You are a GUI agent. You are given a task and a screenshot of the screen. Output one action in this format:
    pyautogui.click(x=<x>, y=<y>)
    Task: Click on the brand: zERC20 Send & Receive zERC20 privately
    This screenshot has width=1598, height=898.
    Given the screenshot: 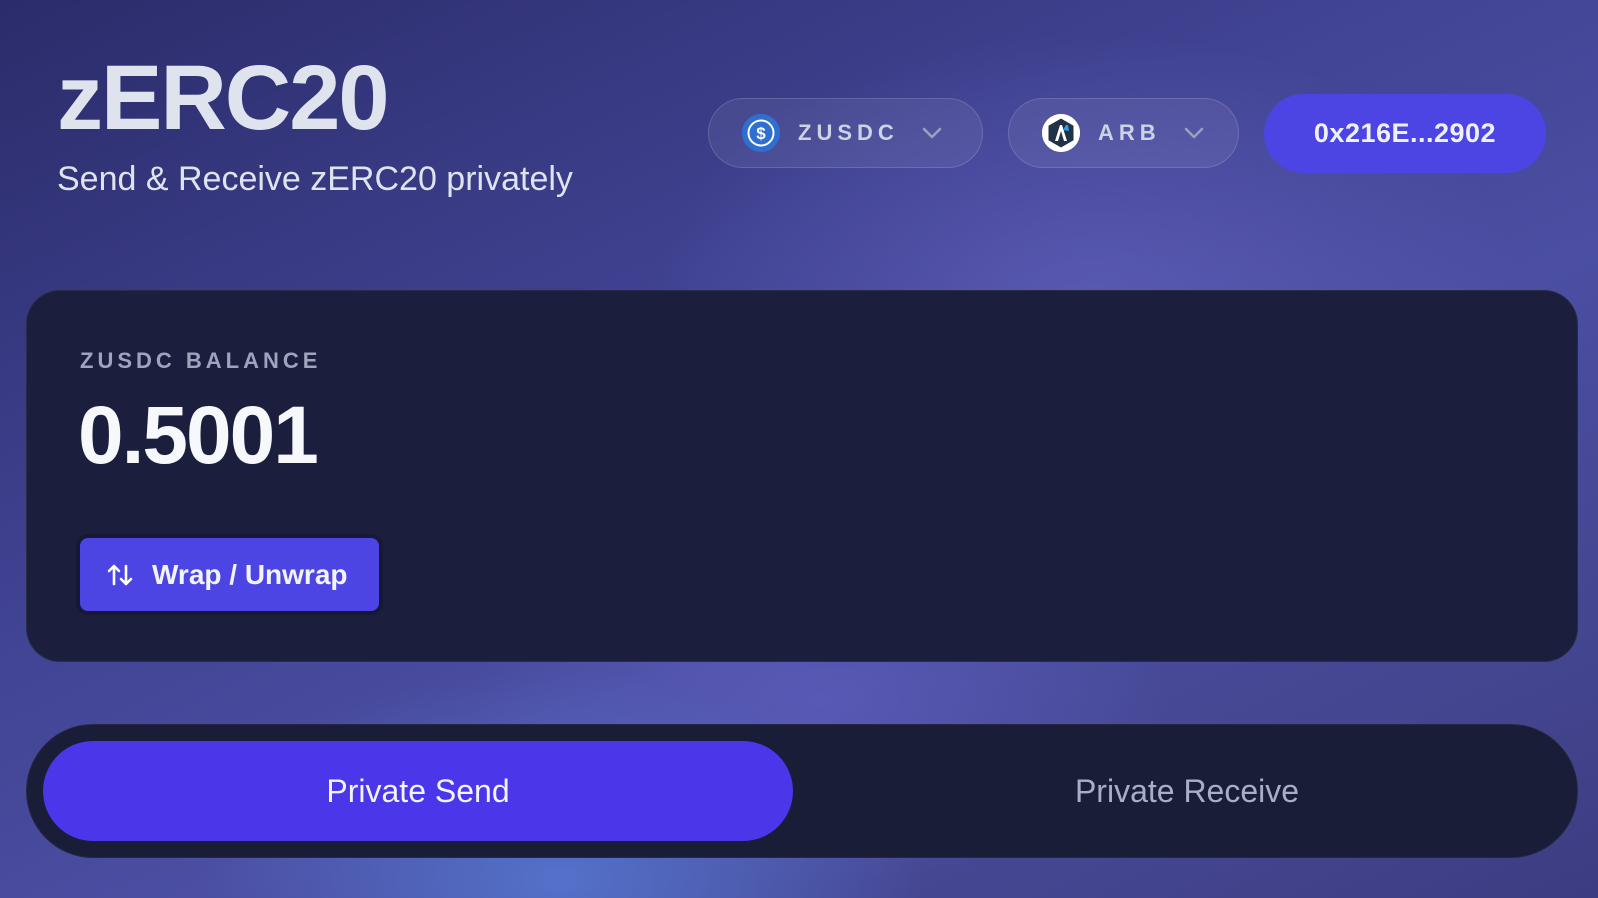 What is the action you would take?
    pyautogui.click(x=315, y=124)
    